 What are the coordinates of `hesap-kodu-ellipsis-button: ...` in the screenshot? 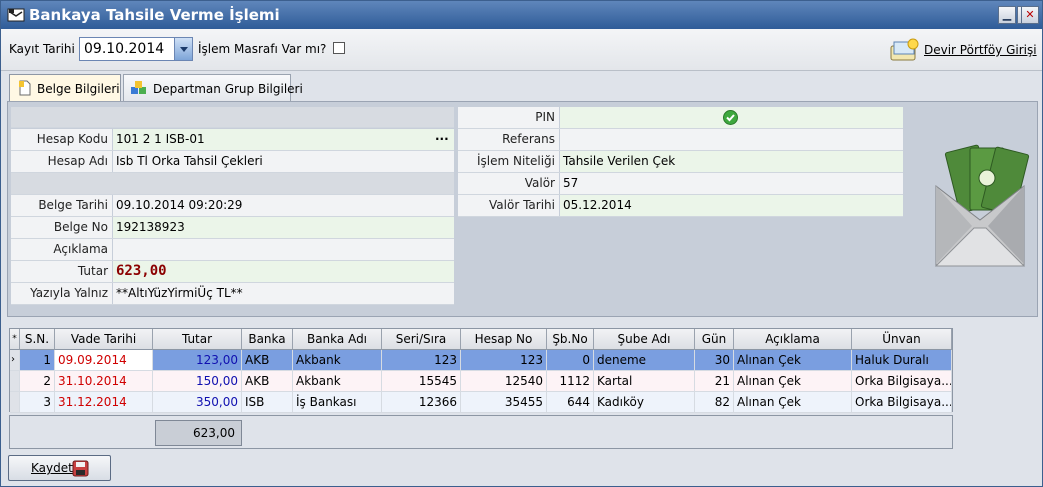 It's located at (442, 136).